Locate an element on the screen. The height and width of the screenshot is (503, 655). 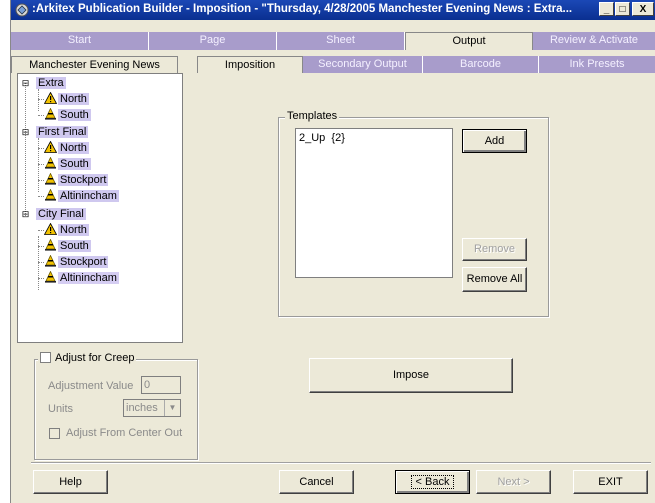
tree-node-first-final-south: South is located at coordinates (67, 164).